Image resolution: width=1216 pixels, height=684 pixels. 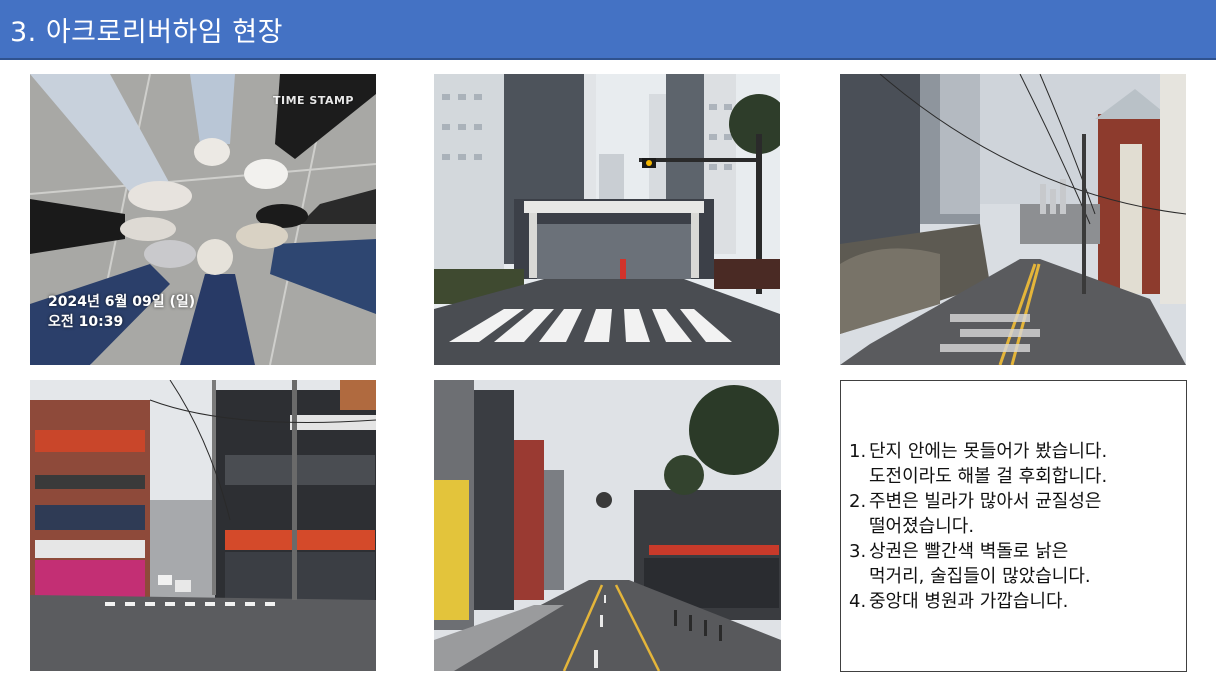 I want to click on note-text: 먹거리, 술집들이 많았습니다., so click(x=980, y=576).